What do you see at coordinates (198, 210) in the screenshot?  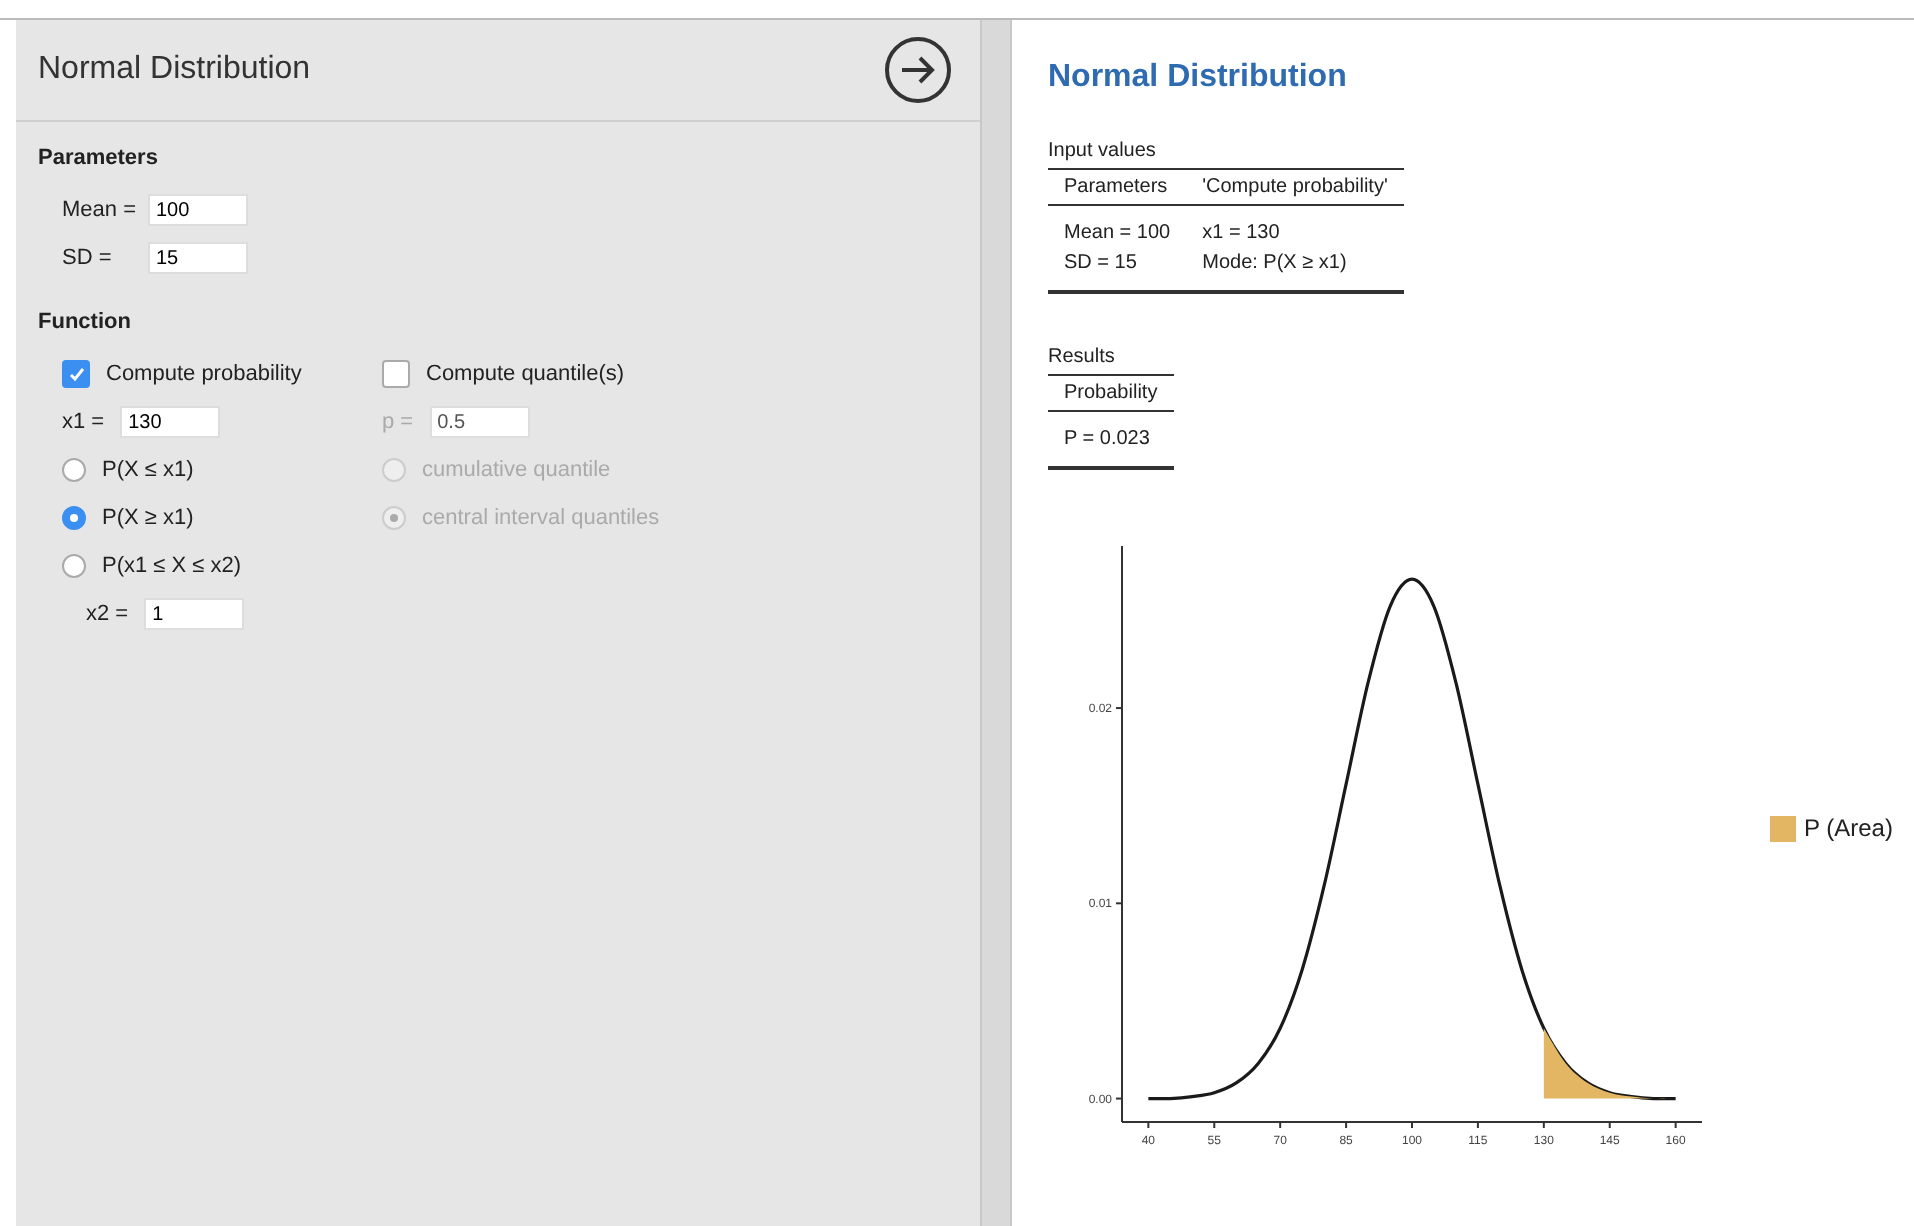 I see `input-field: 100` at bounding box center [198, 210].